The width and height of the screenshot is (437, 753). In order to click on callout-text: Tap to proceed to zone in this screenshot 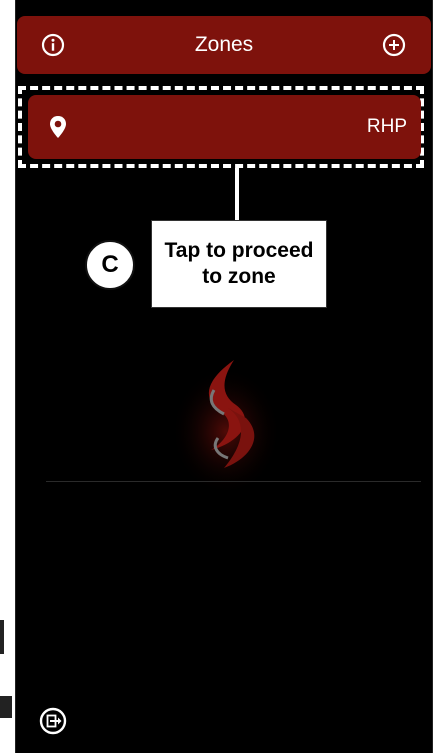, I will do `click(239, 263)`.